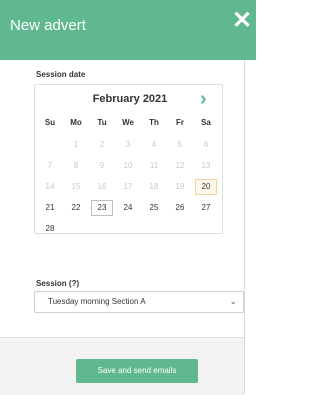  I want to click on calendar-day: 4, so click(154, 144).